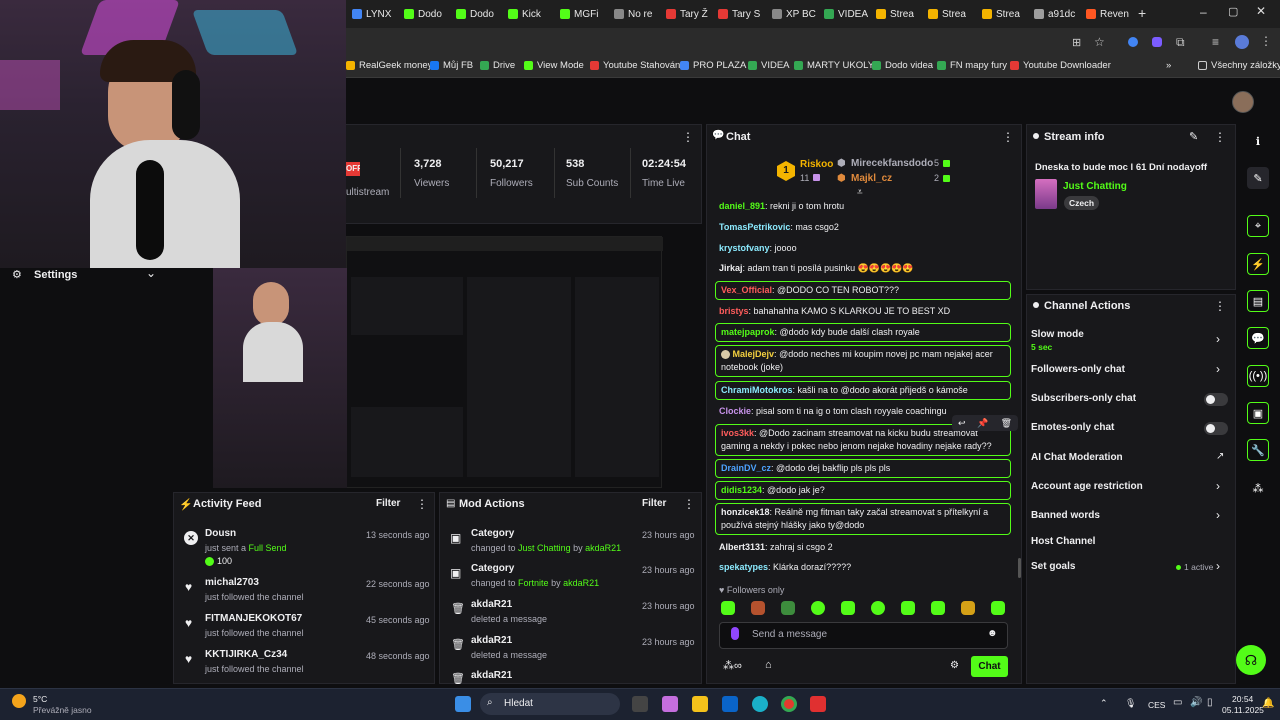  I want to click on chat-message: Albert3131: zahraj si csgo 2, so click(863, 547).